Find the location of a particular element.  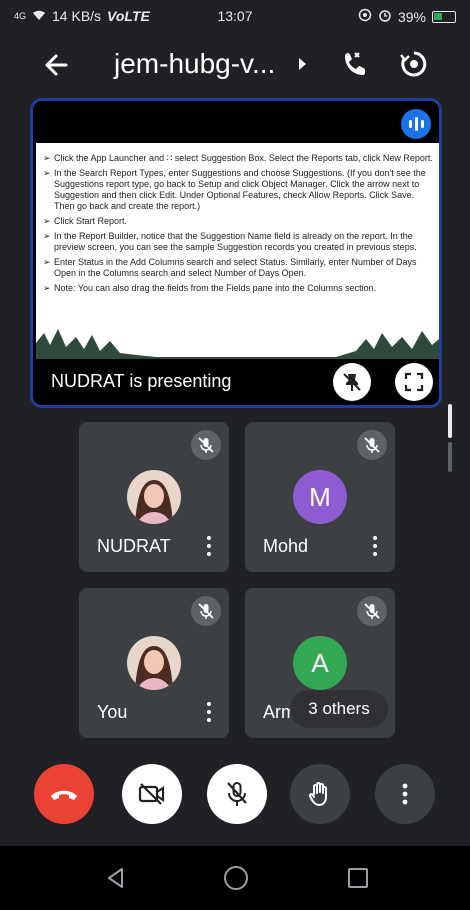

avatar: A is located at coordinates (320, 663).